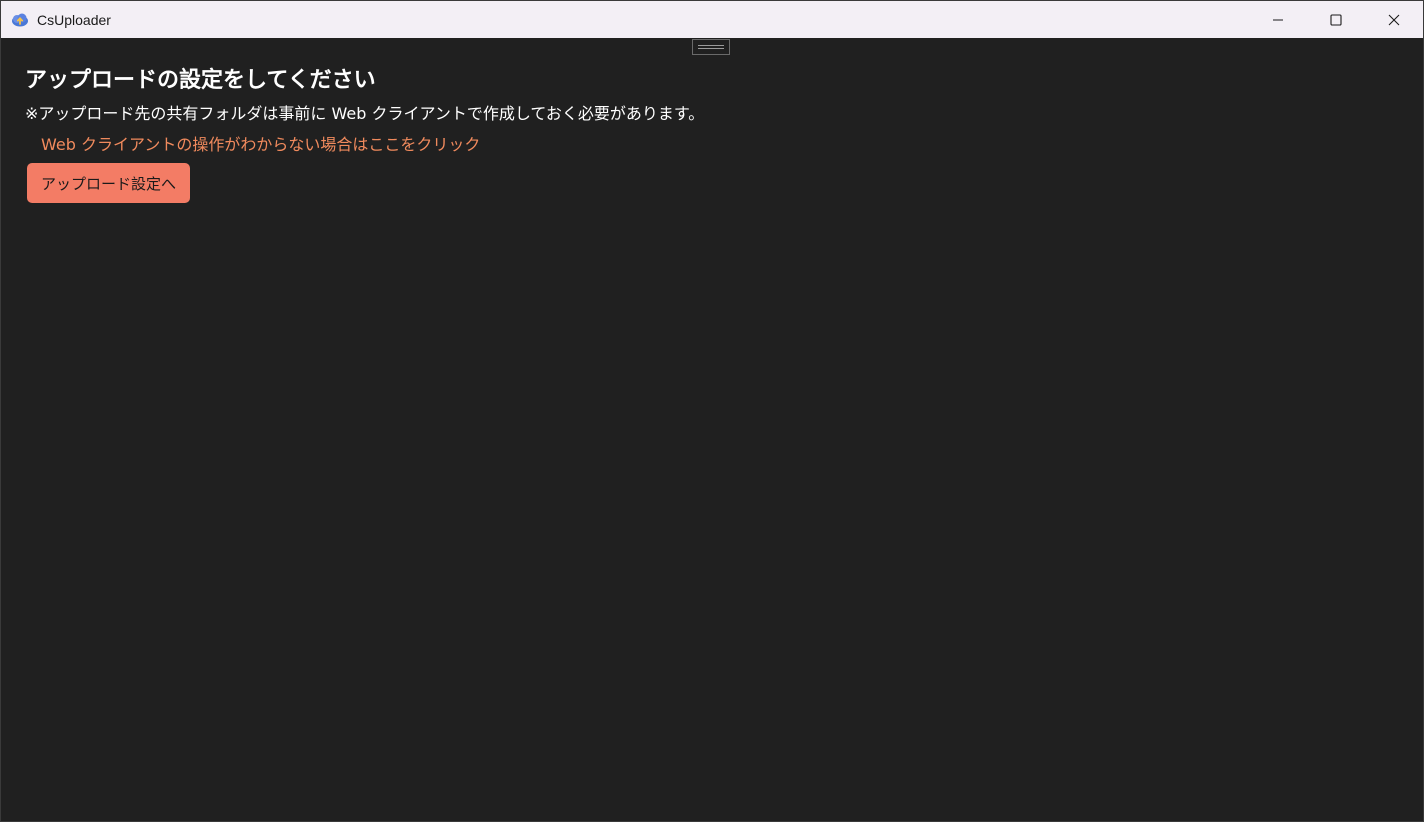 Image resolution: width=1424 pixels, height=822 pixels. I want to click on title-bar: CsUploader, so click(712, 19).